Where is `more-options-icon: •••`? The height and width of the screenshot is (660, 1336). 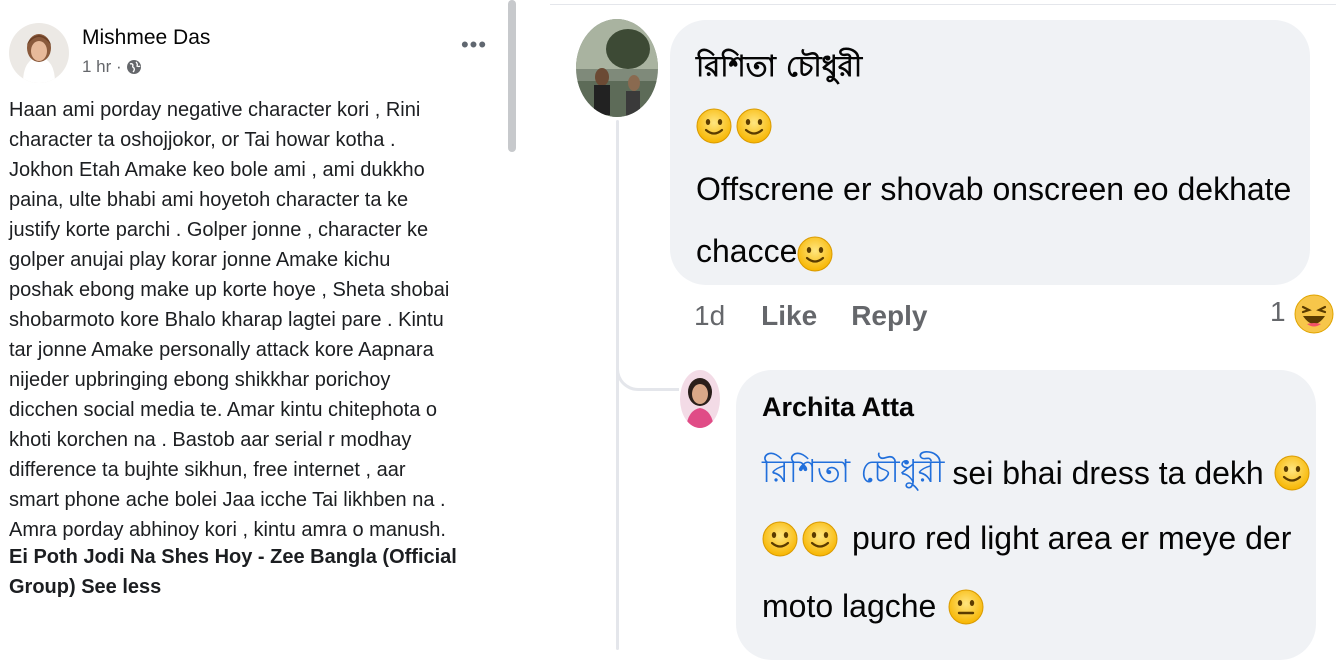 more-options-icon: ••• is located at coordinates (474, 47).